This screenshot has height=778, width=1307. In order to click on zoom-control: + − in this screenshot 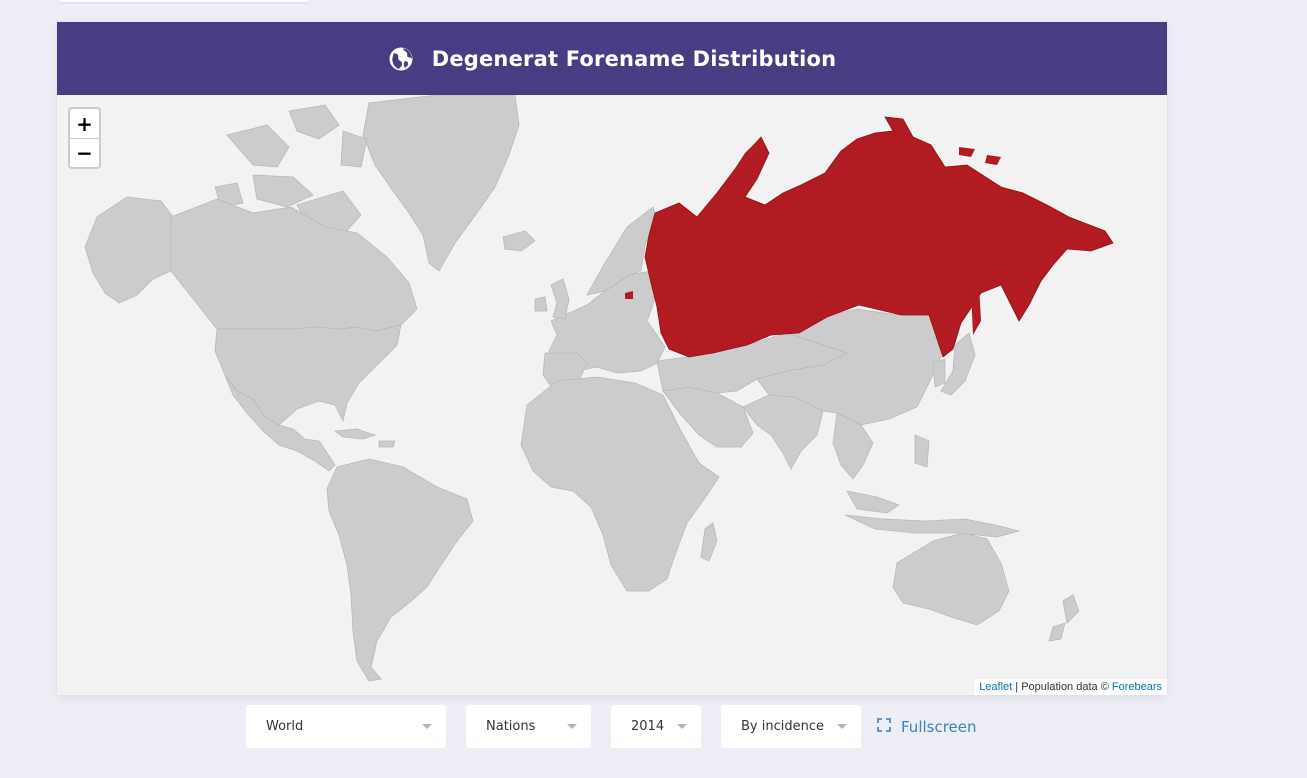, I will do `click(84, 138)`.